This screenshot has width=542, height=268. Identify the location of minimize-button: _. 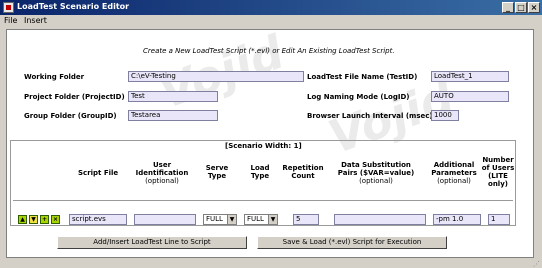
(508, 7).